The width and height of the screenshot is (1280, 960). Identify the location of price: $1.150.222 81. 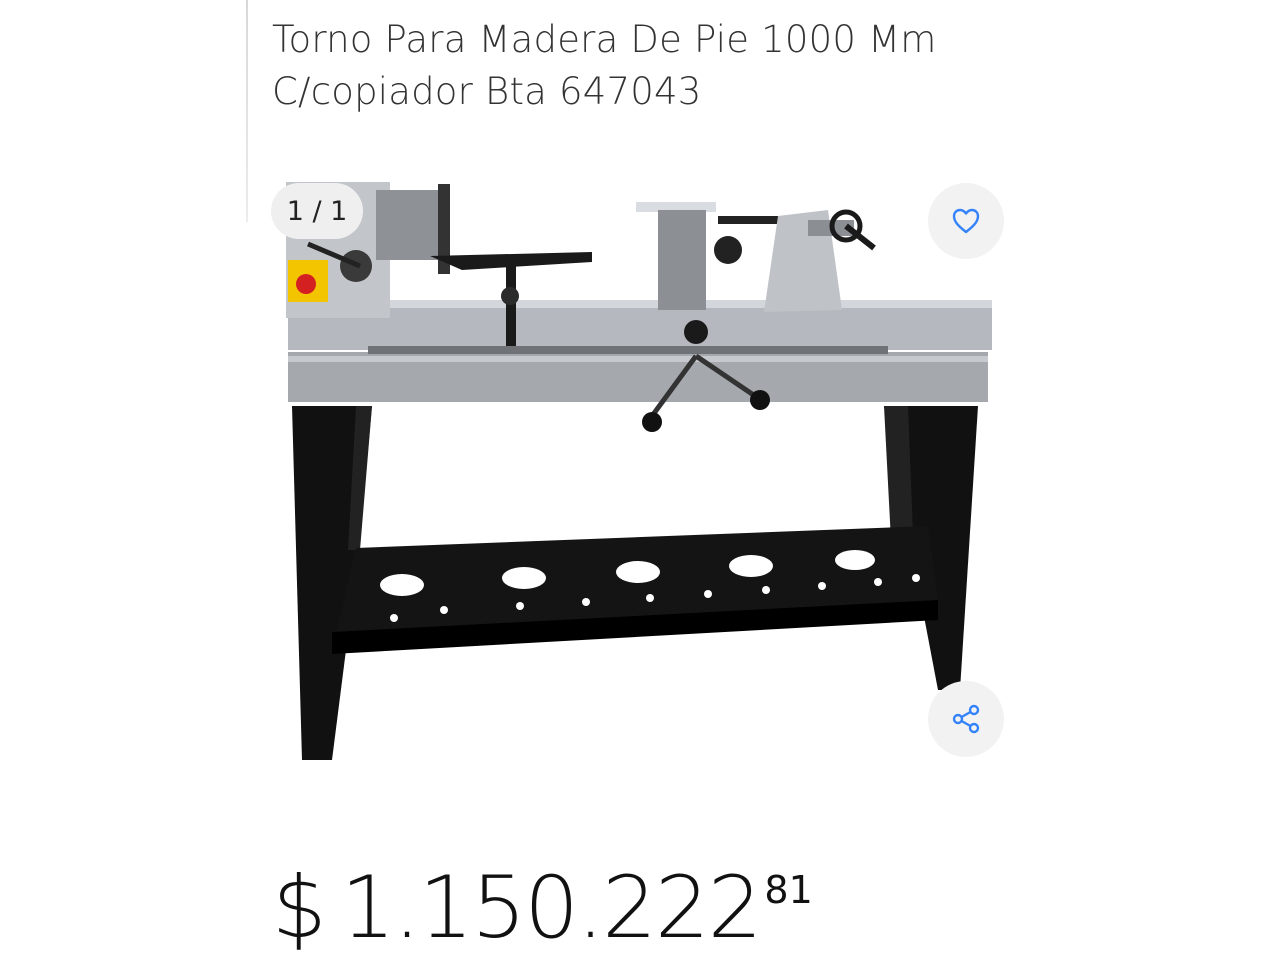
(542, 908).